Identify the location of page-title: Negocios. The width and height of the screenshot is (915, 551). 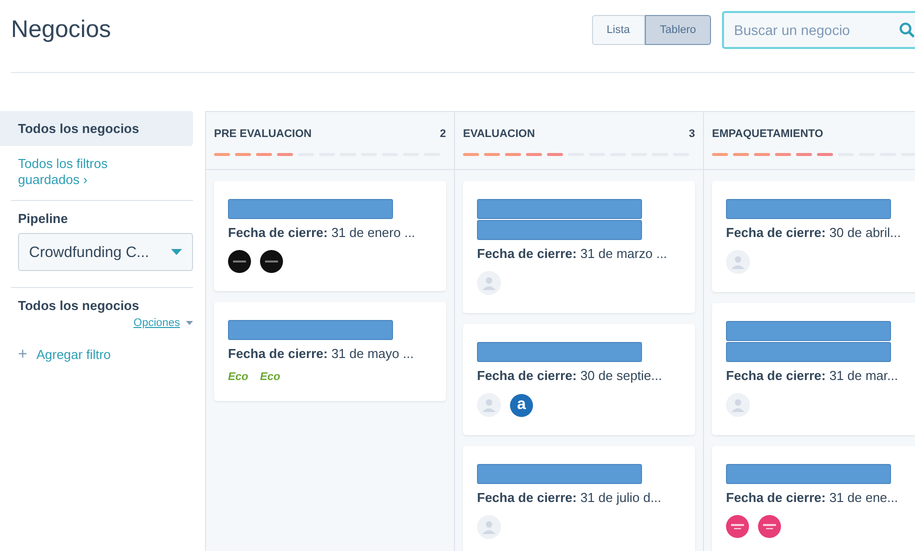
(61, 30).